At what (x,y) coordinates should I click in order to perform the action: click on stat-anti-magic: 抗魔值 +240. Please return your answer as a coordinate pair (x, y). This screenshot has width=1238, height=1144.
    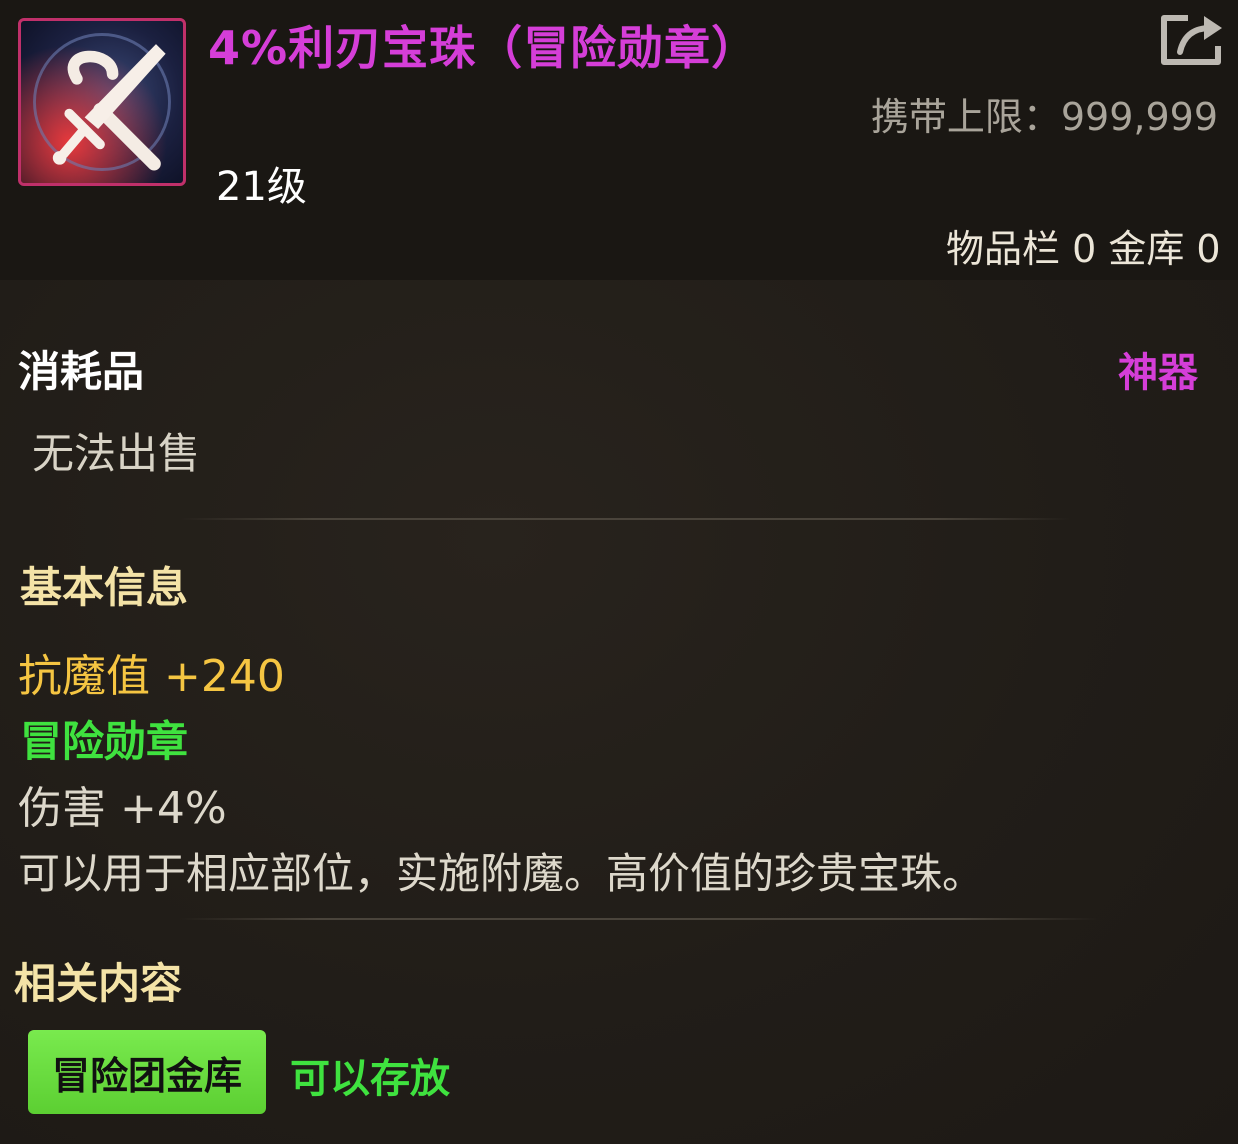
    Looking at the image, I should click on (151, 676).